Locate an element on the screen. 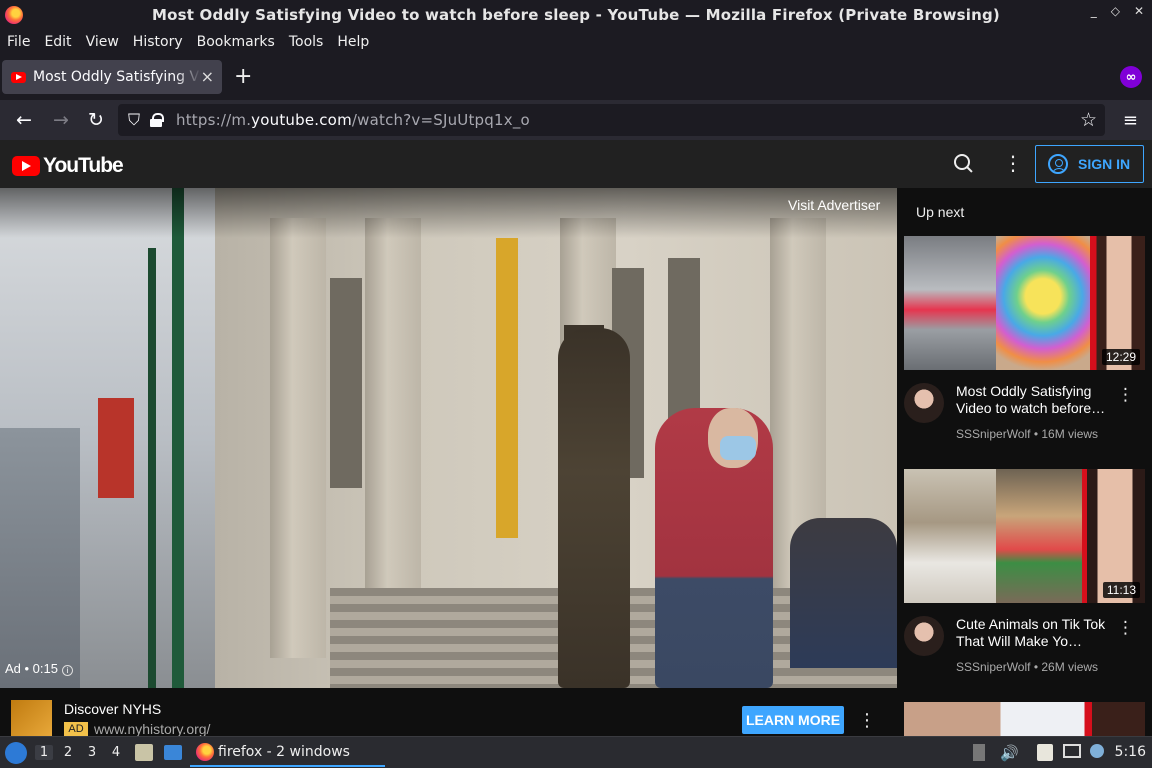 The height and width of the screenshot is (768, 1152). start-menu-icon is located at coordinates (16, 753).